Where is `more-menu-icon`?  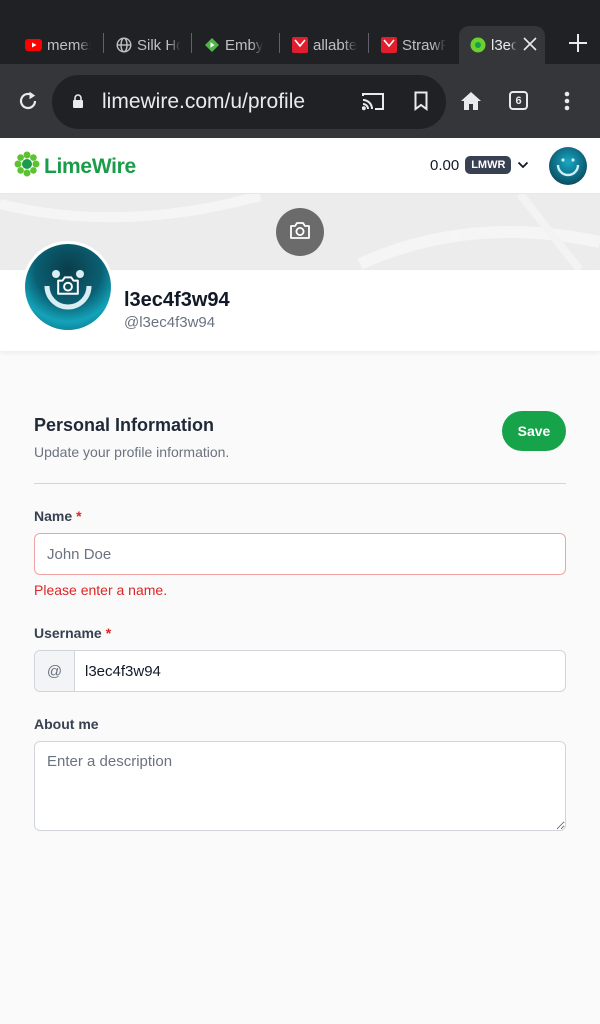 more-menu-icon is located at coordinates (567, 101).